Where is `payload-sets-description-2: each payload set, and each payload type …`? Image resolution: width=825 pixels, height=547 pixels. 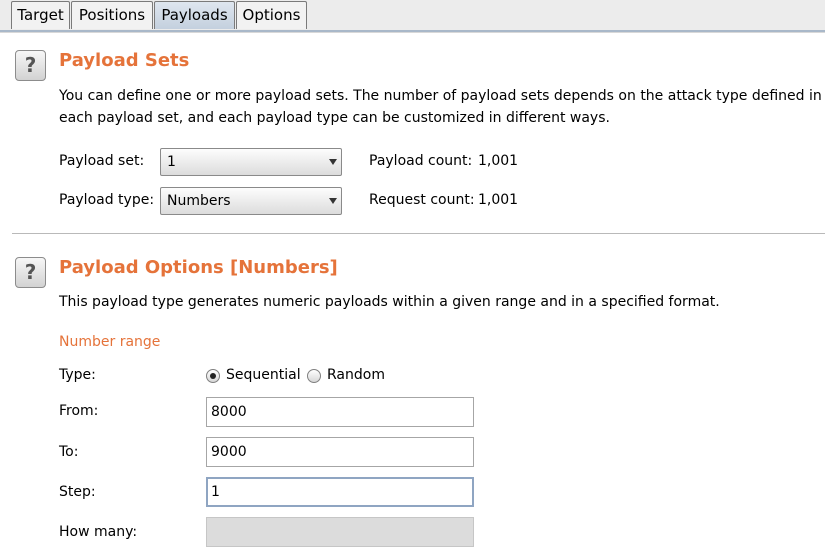
payload-sets-description-2: each payload set, and each payload type … is located at coordinates (334, 118).